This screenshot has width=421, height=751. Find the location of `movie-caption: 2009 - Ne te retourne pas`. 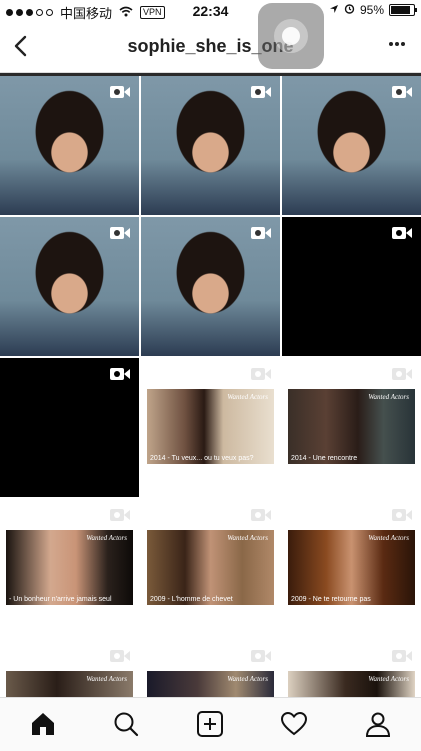

movie-caption: 2009 - Ne te retourne pas is located at coordinates (331, 599).